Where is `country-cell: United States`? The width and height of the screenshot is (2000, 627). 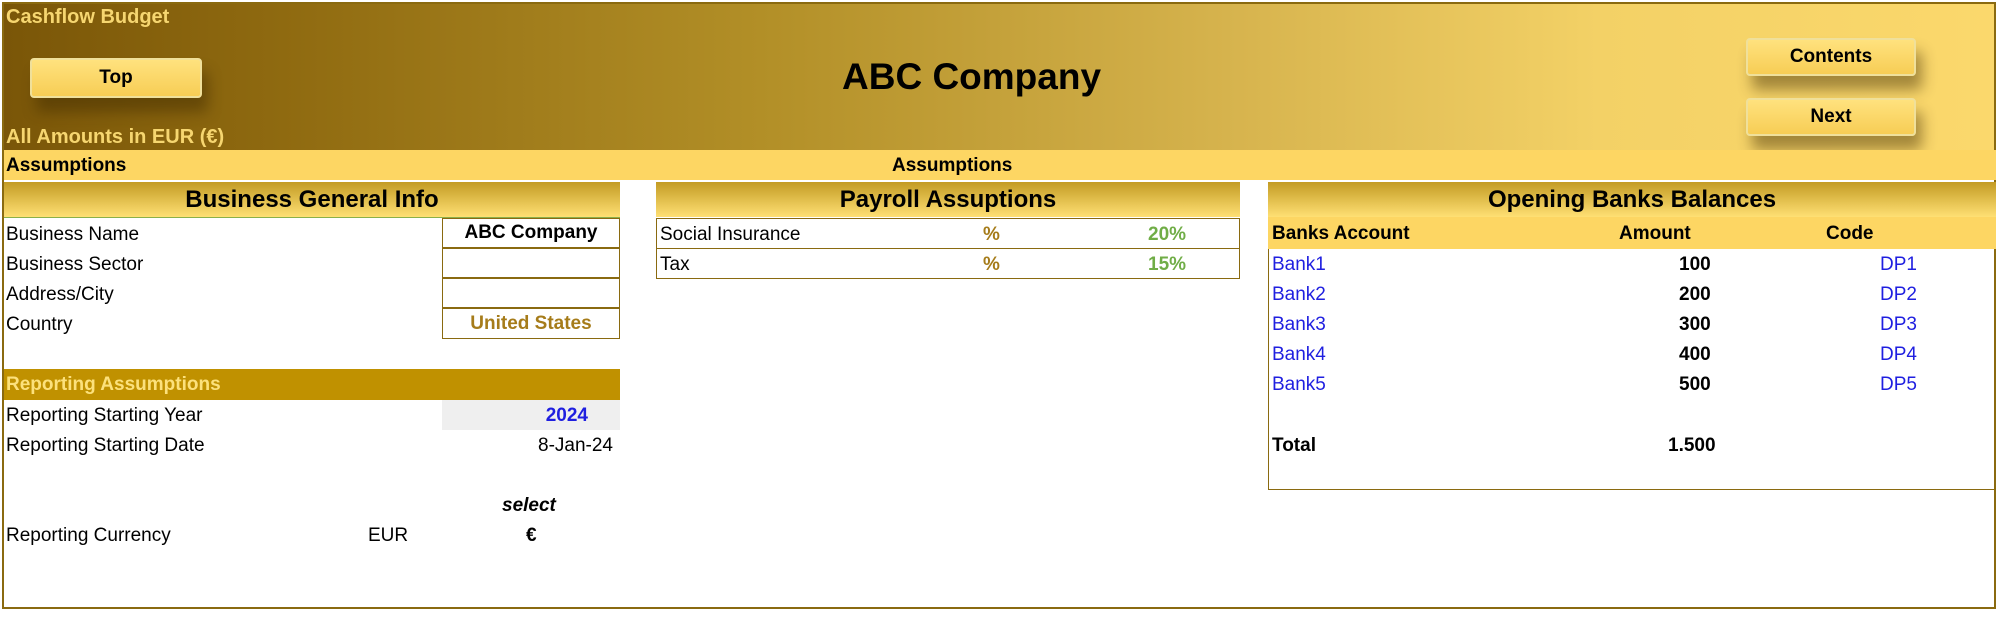 country-cell: United States is located at coordinates (531, 323).